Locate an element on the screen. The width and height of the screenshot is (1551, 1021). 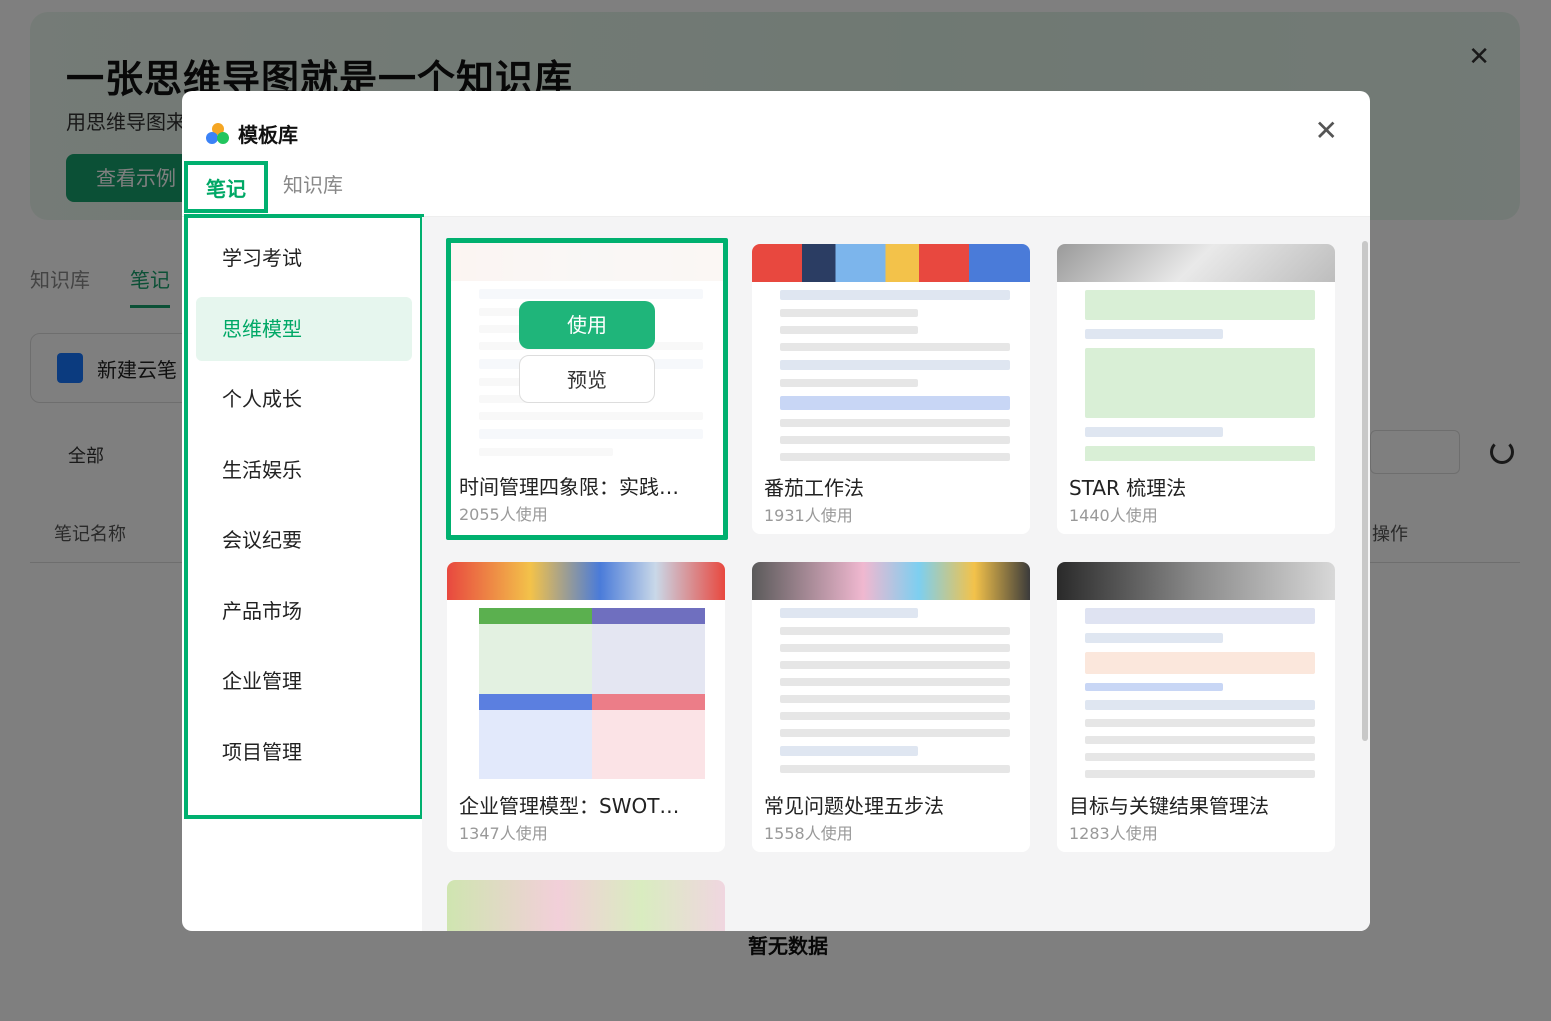
template-usage-count: 1347人使用 is located at coordinates (503, 833).